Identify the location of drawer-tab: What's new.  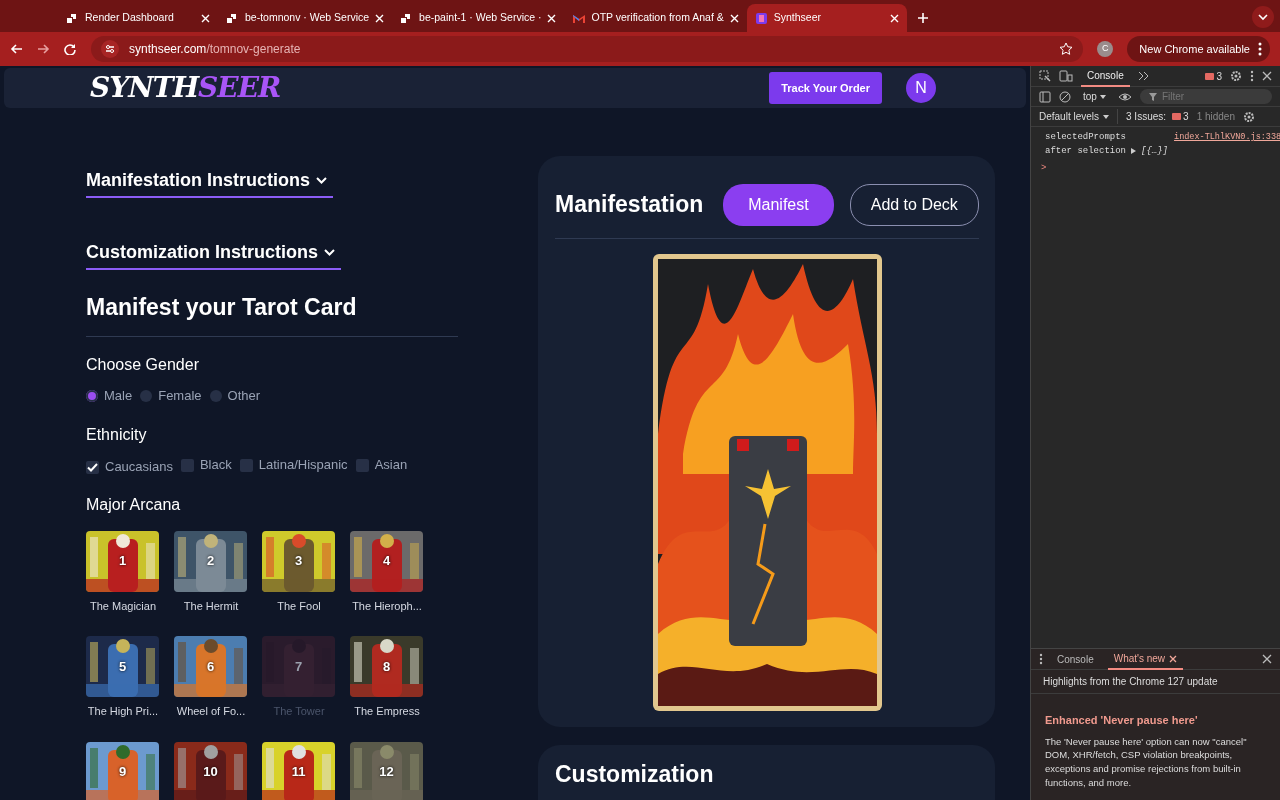
(1145, 659).